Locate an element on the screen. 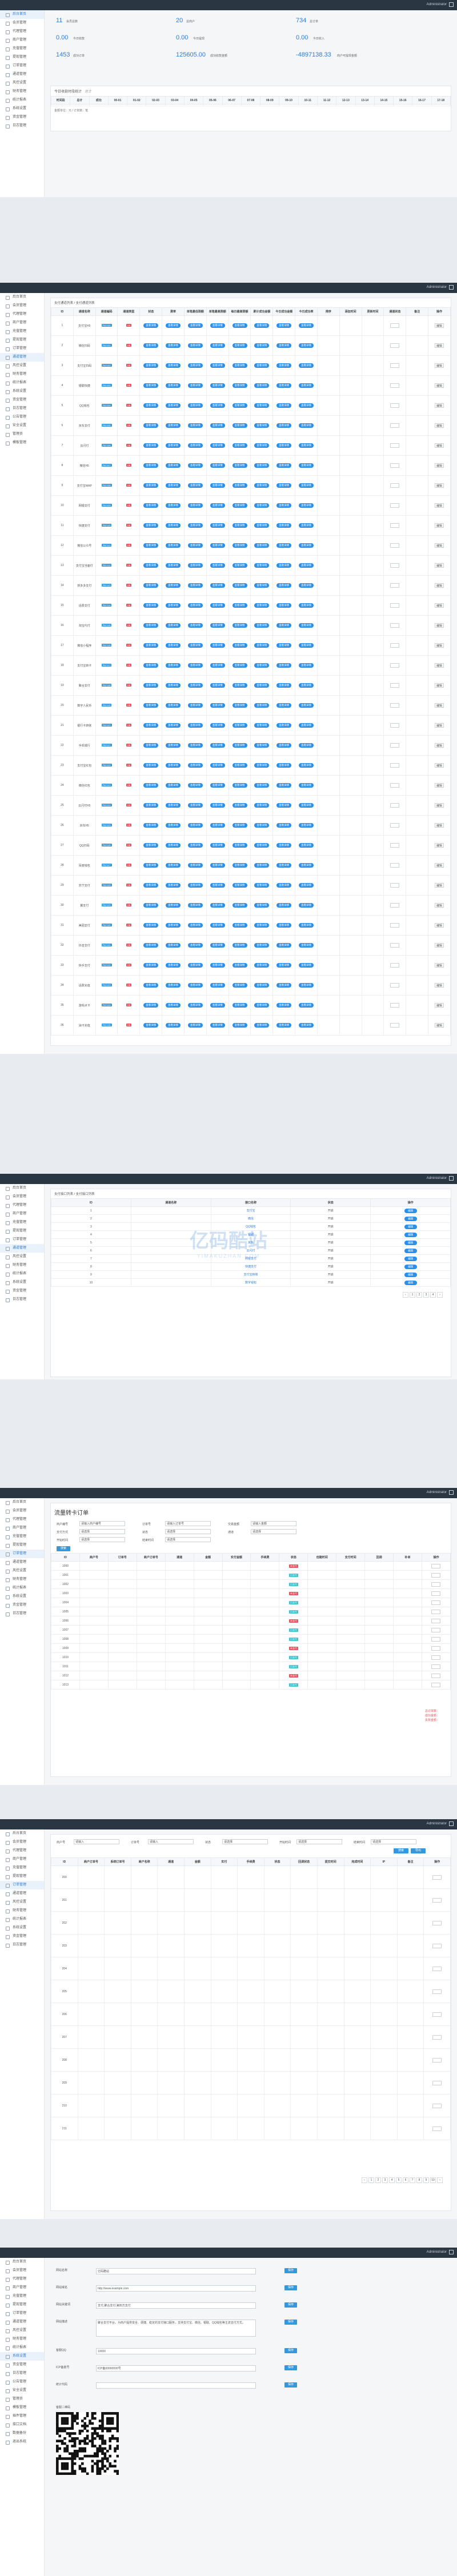 Image resolution: width=457 pixels, height=2576 pixels. page-button: 6 is located at coordinates (406, 2180).